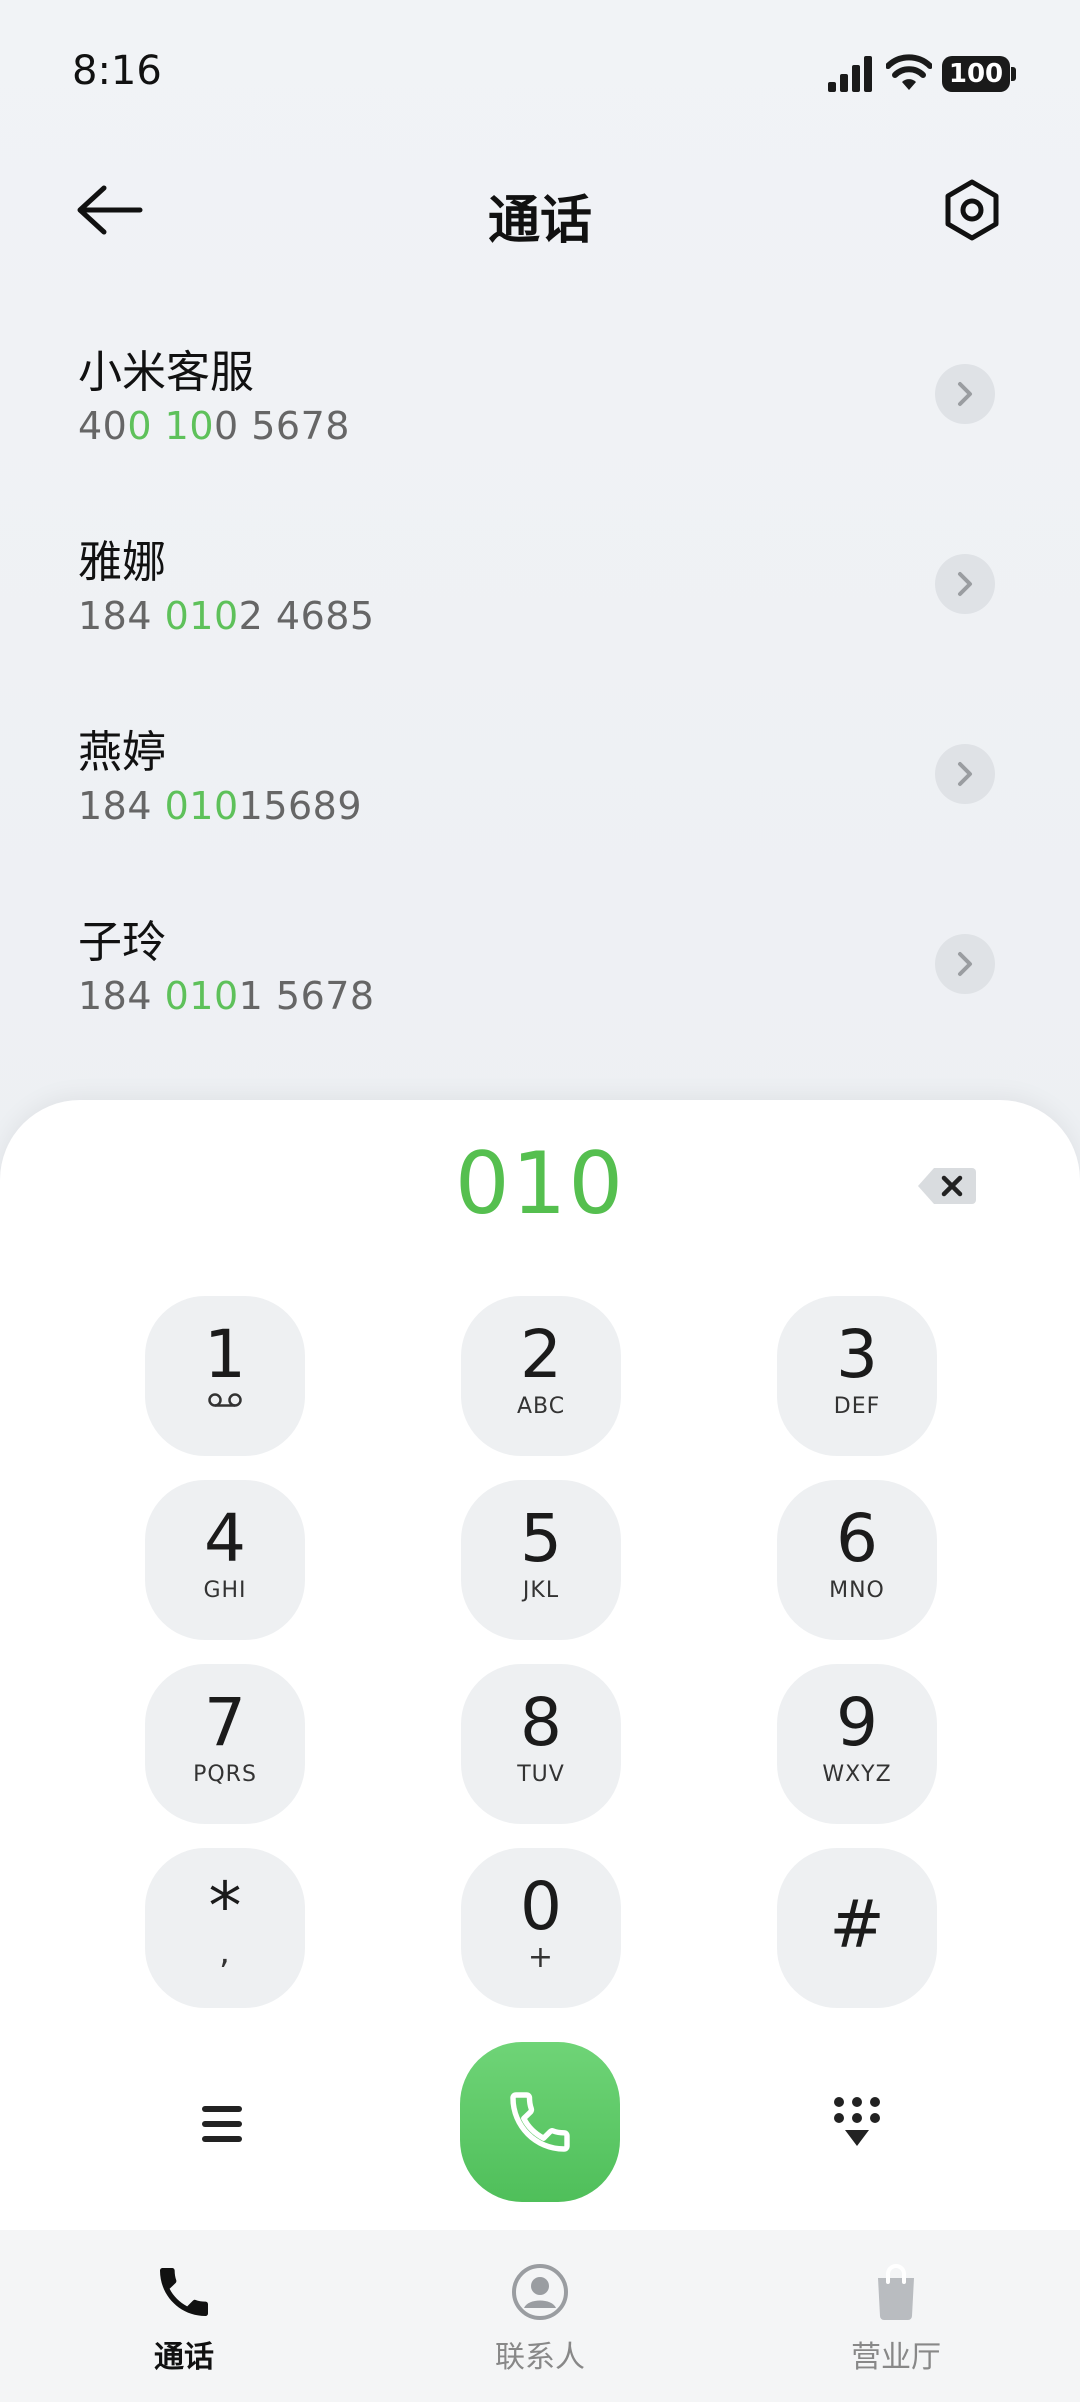 The width and height of the screenshot is (1080, 2402). What do you see at coordinates (226, 996) in the screenshot?
I see `contact-number: 184 0101 5678` at bounding box center [226, 996].